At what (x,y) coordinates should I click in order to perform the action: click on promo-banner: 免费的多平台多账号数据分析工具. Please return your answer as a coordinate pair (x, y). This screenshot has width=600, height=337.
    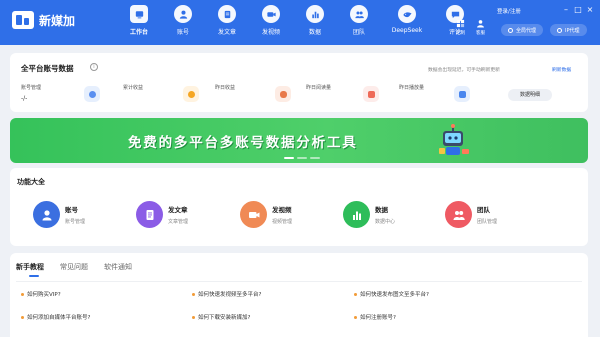
    Looking at the image, I should click on (299, 140).